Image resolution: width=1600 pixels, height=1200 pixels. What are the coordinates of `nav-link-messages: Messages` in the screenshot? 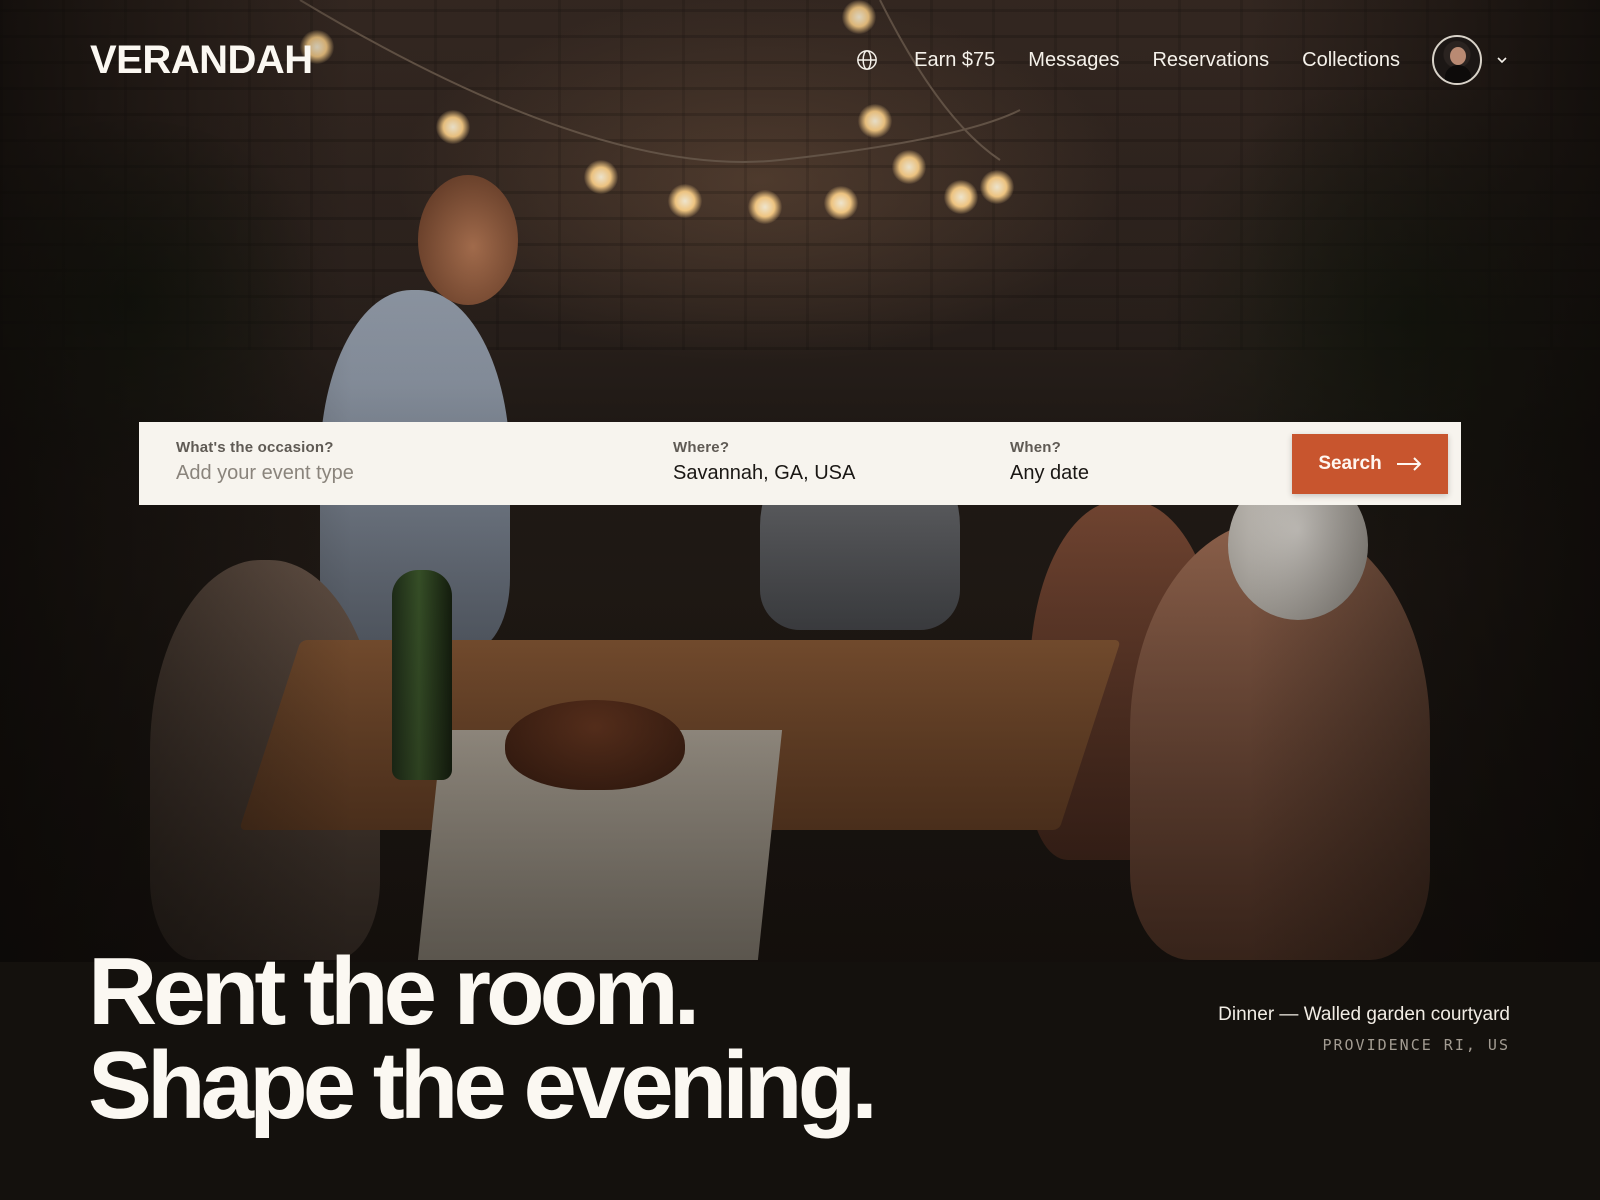 It's located at (1073, 60).